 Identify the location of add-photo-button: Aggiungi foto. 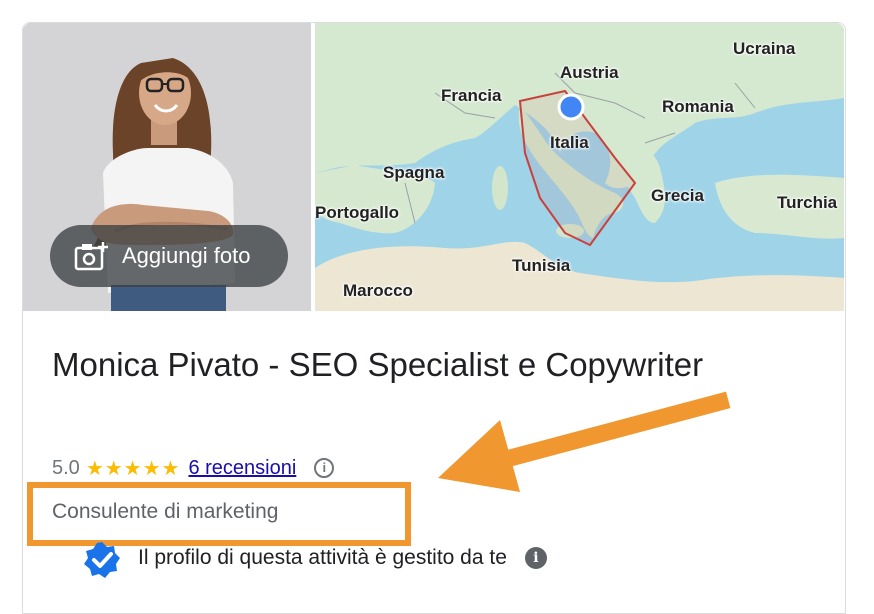
(169, 256).